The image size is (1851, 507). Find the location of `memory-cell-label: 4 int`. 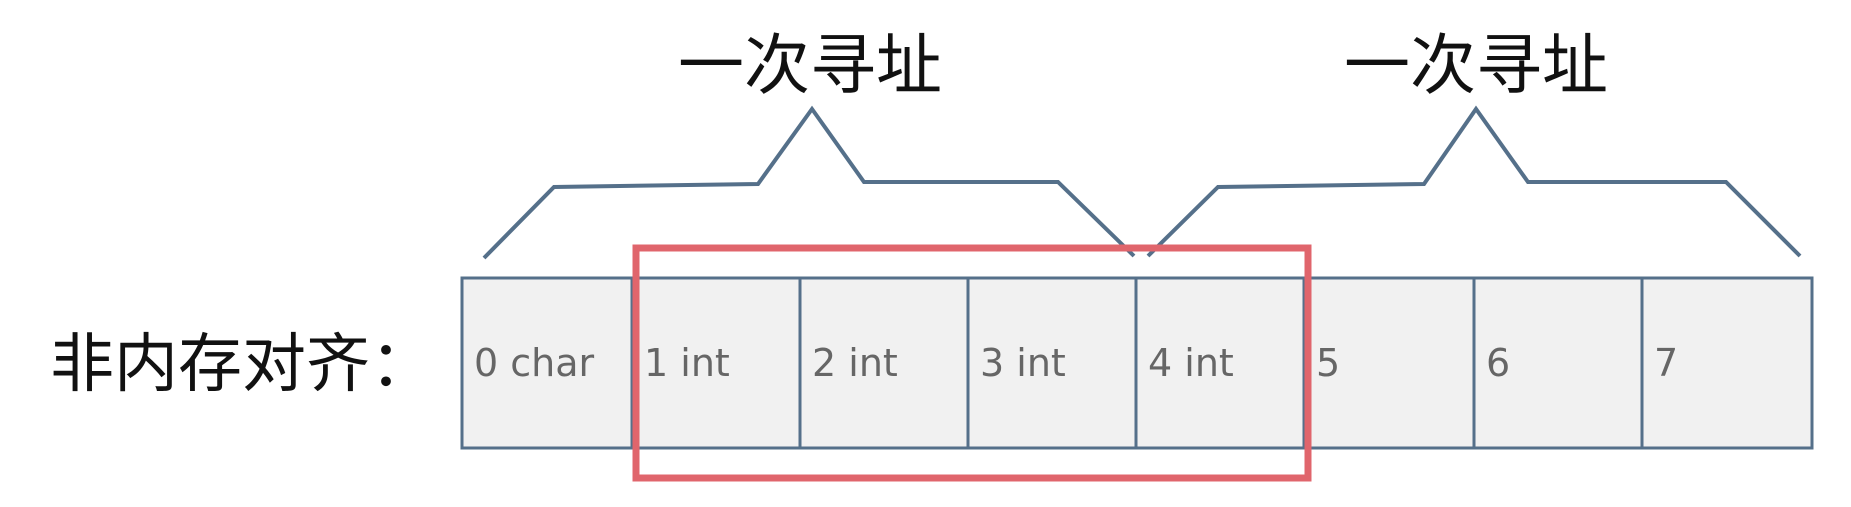

memory-cell-label: 4 int is located at coordinates (1191, 363).